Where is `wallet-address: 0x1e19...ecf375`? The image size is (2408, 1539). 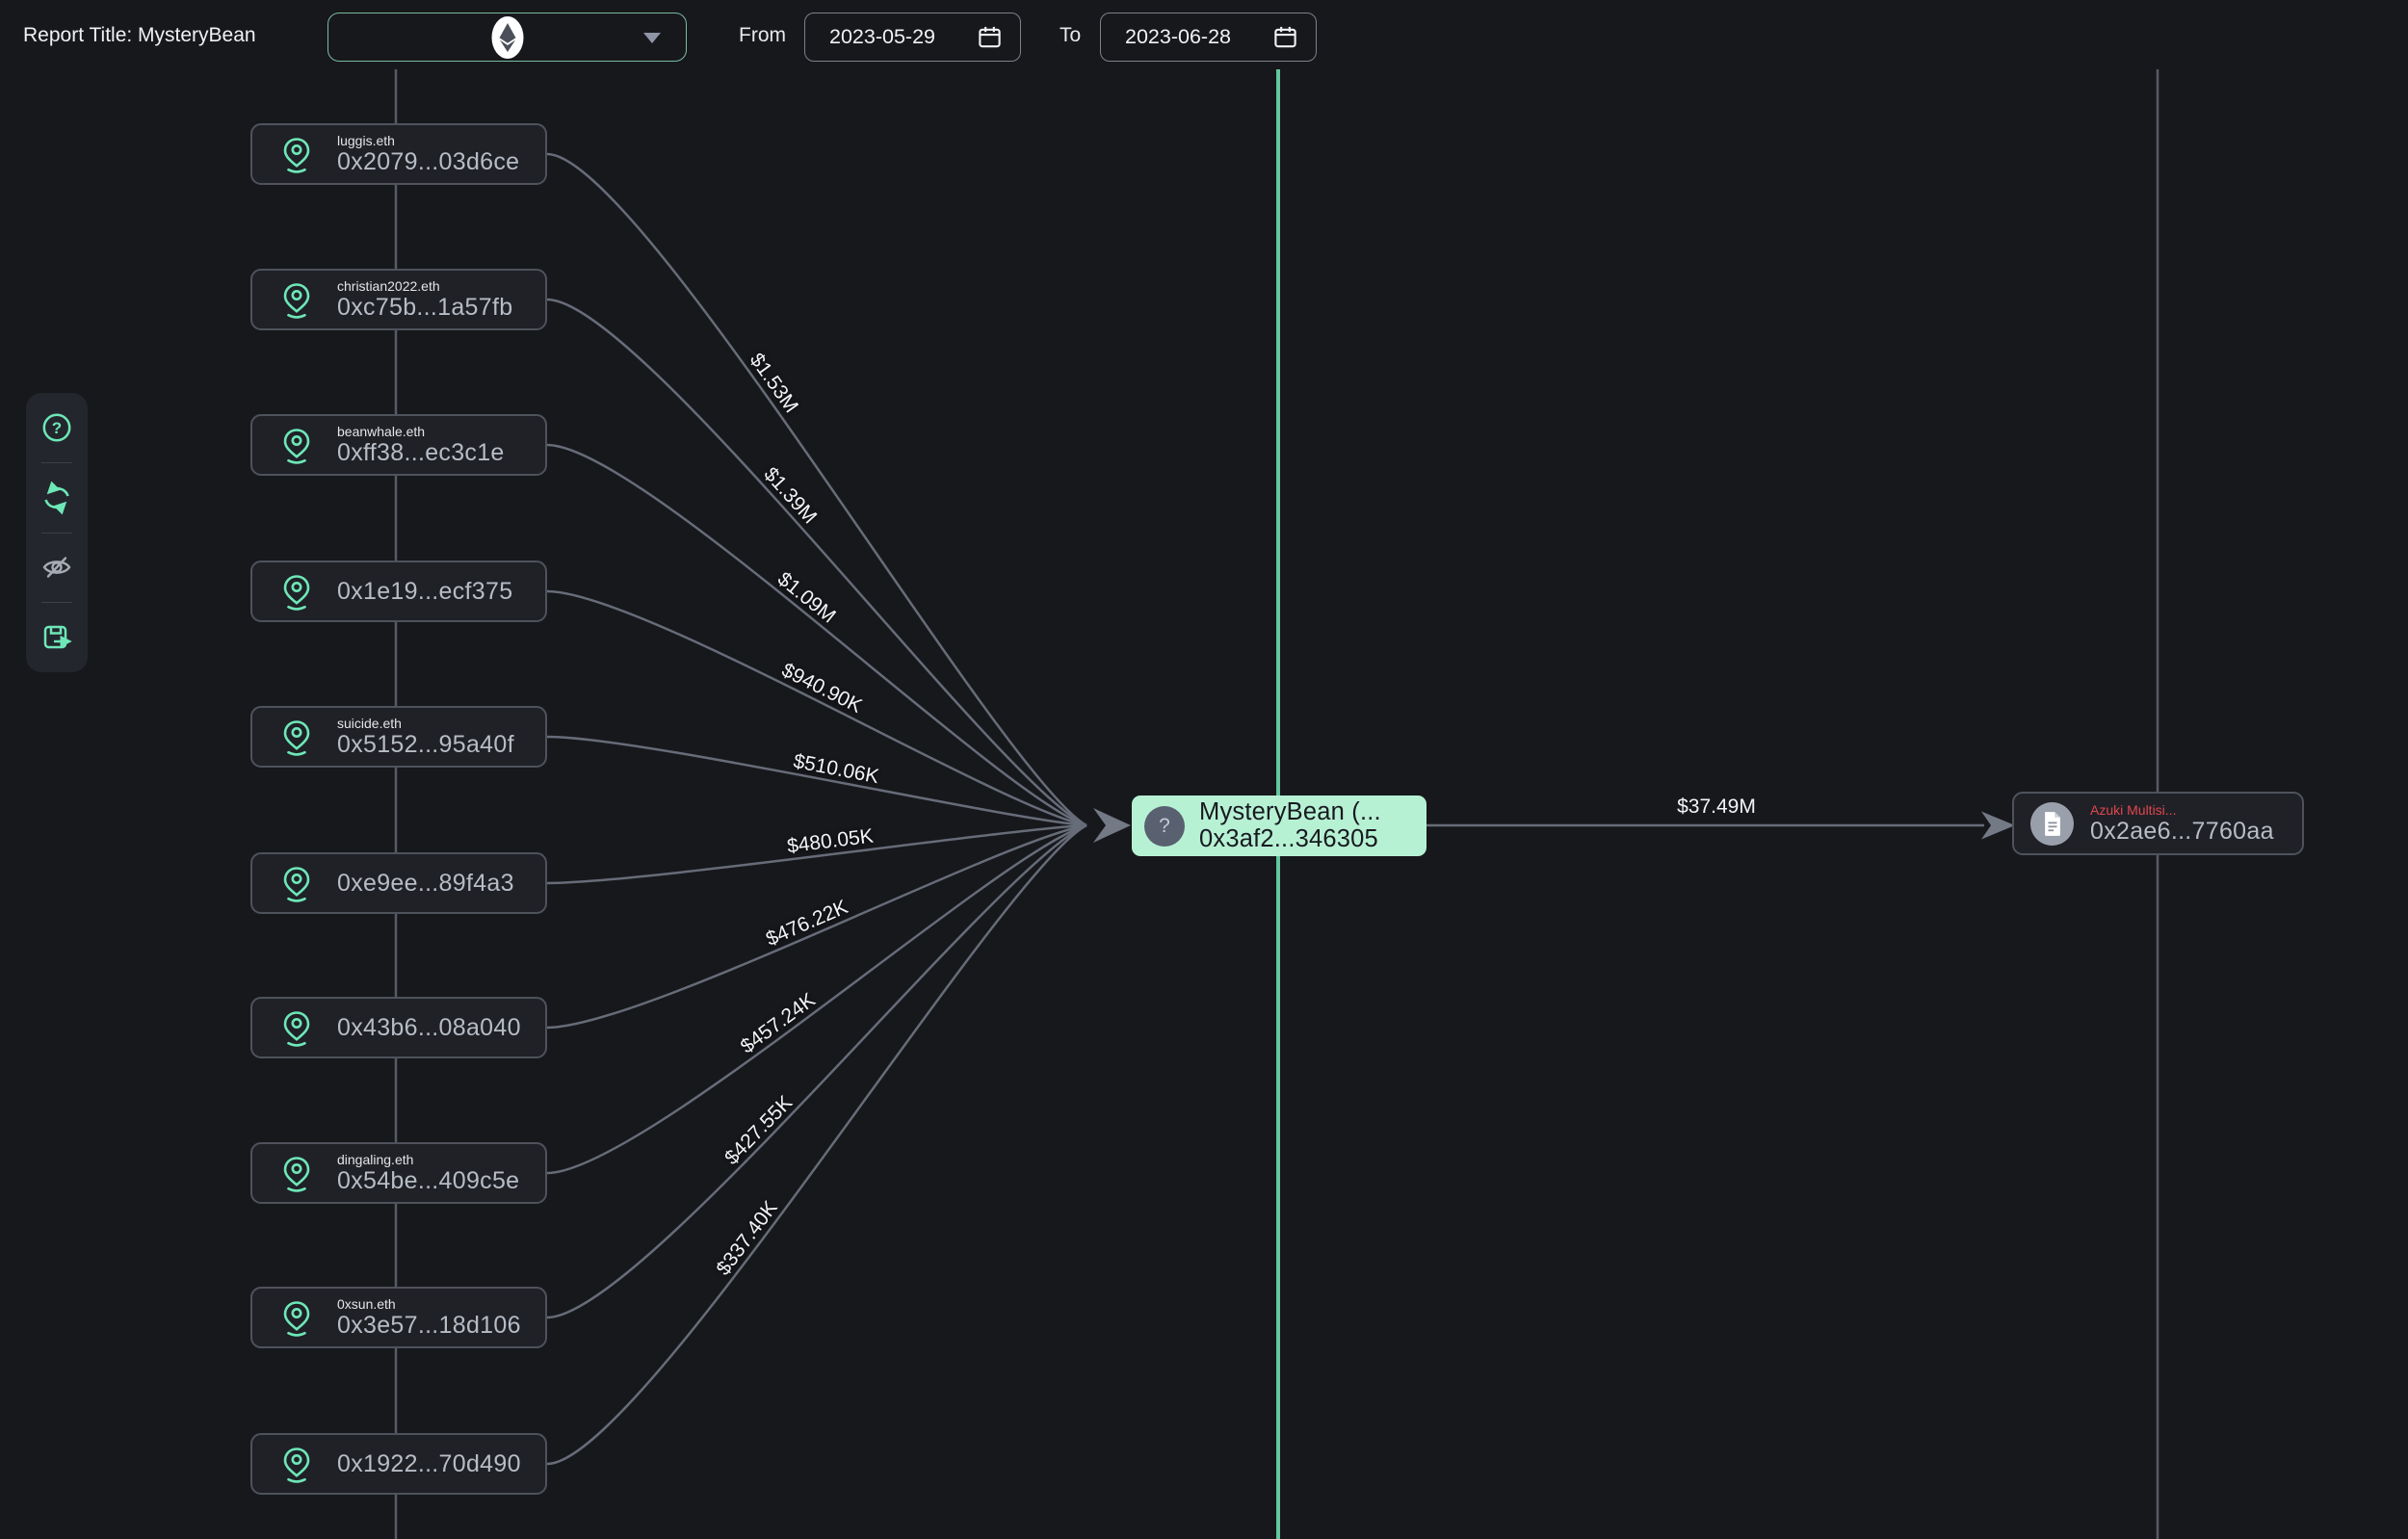
wallet-address: 0x1e19...ecf375 is located at coordinates (425, 591).